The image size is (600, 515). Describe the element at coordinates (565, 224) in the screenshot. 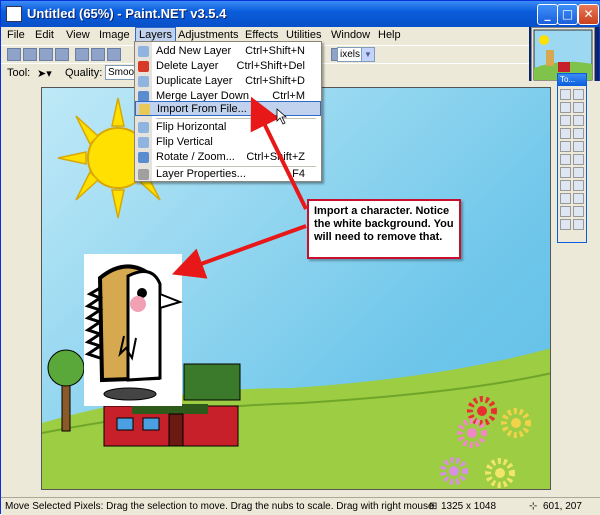

I see `ellipse-icon` at that location.